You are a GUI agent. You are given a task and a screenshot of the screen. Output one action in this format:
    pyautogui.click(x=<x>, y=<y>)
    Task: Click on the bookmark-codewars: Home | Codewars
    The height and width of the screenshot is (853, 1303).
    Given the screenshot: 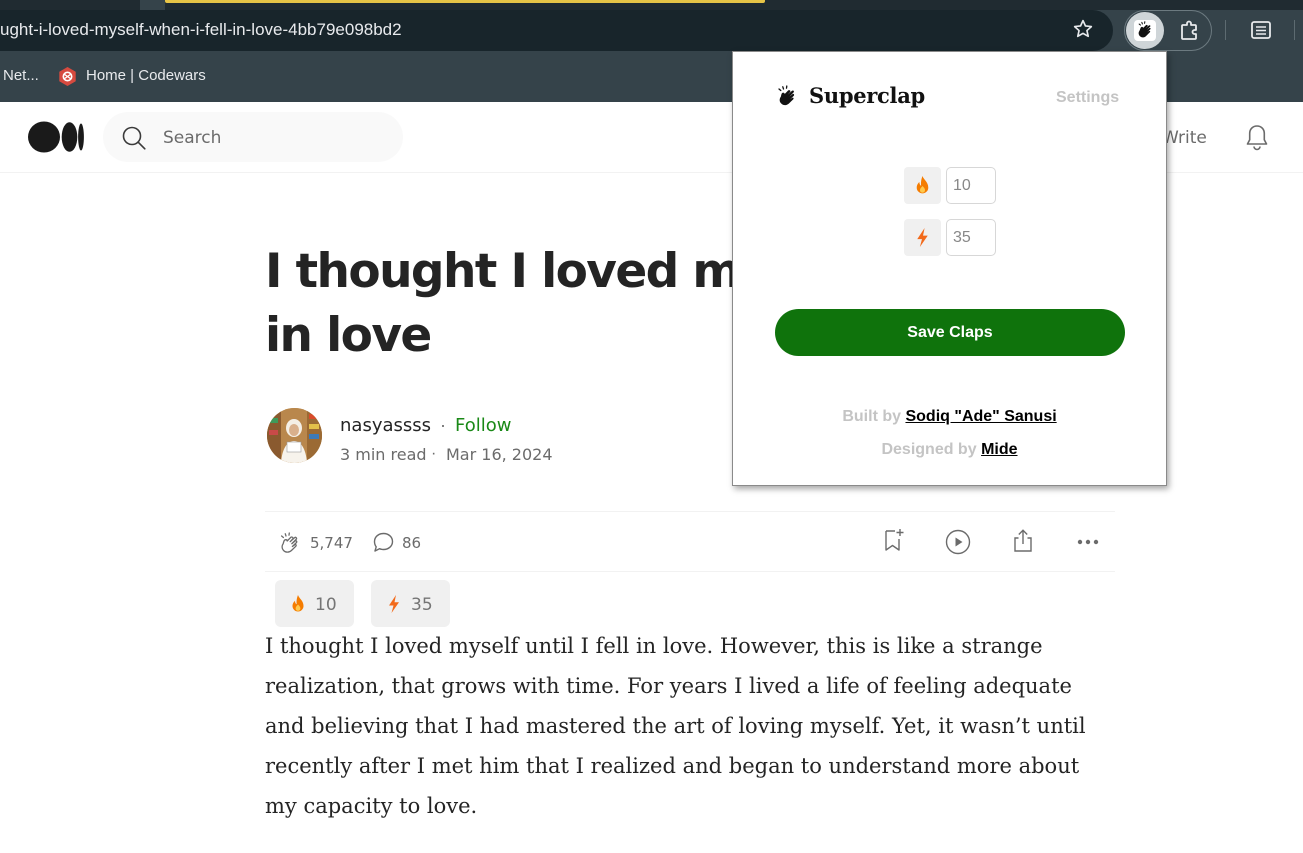 What is the action you would take?
    pyautogui.click(x=146, y=75)
    